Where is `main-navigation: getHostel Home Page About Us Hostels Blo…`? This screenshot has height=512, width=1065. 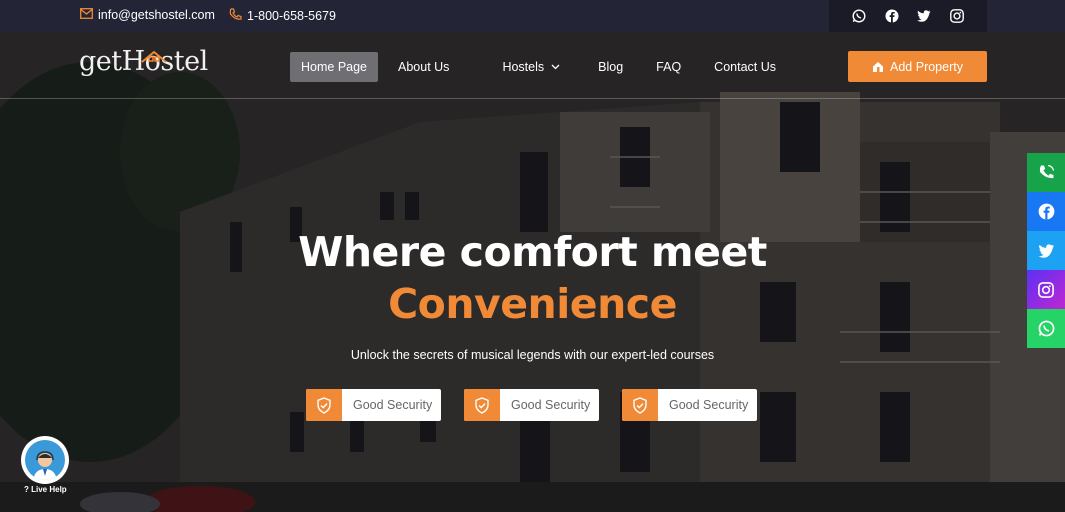
main-navigation: getHostel Home Page About Us Hostels Blo… is located at coordinates (532, 65).